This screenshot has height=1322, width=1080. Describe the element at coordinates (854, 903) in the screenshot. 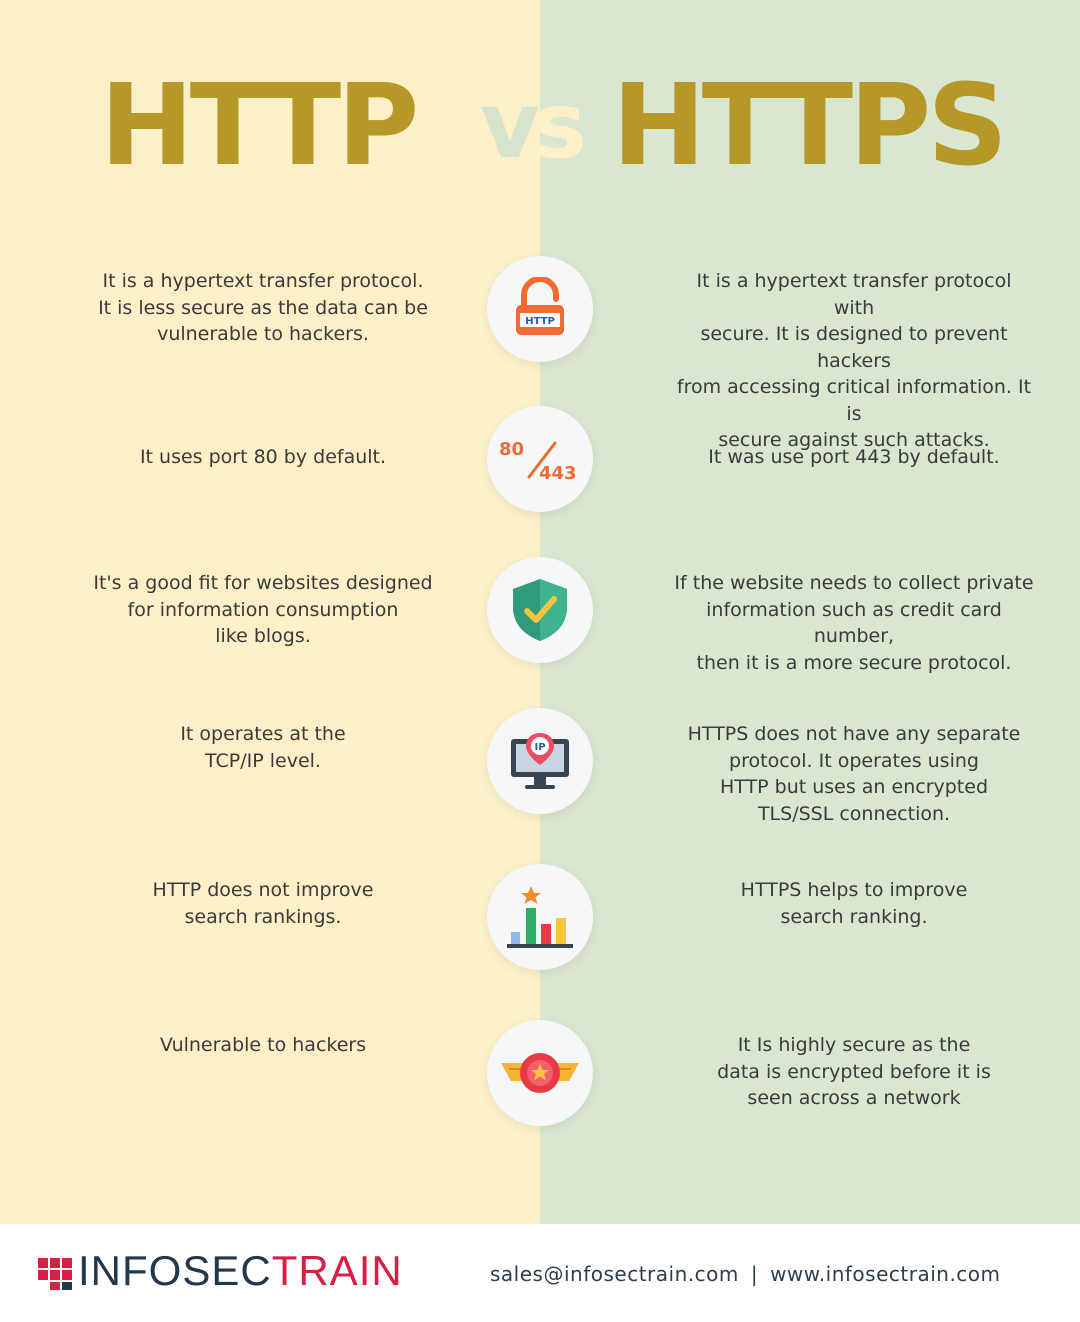

I see `https-point-5: HTTPS helps to improve search ranking.` at that location.